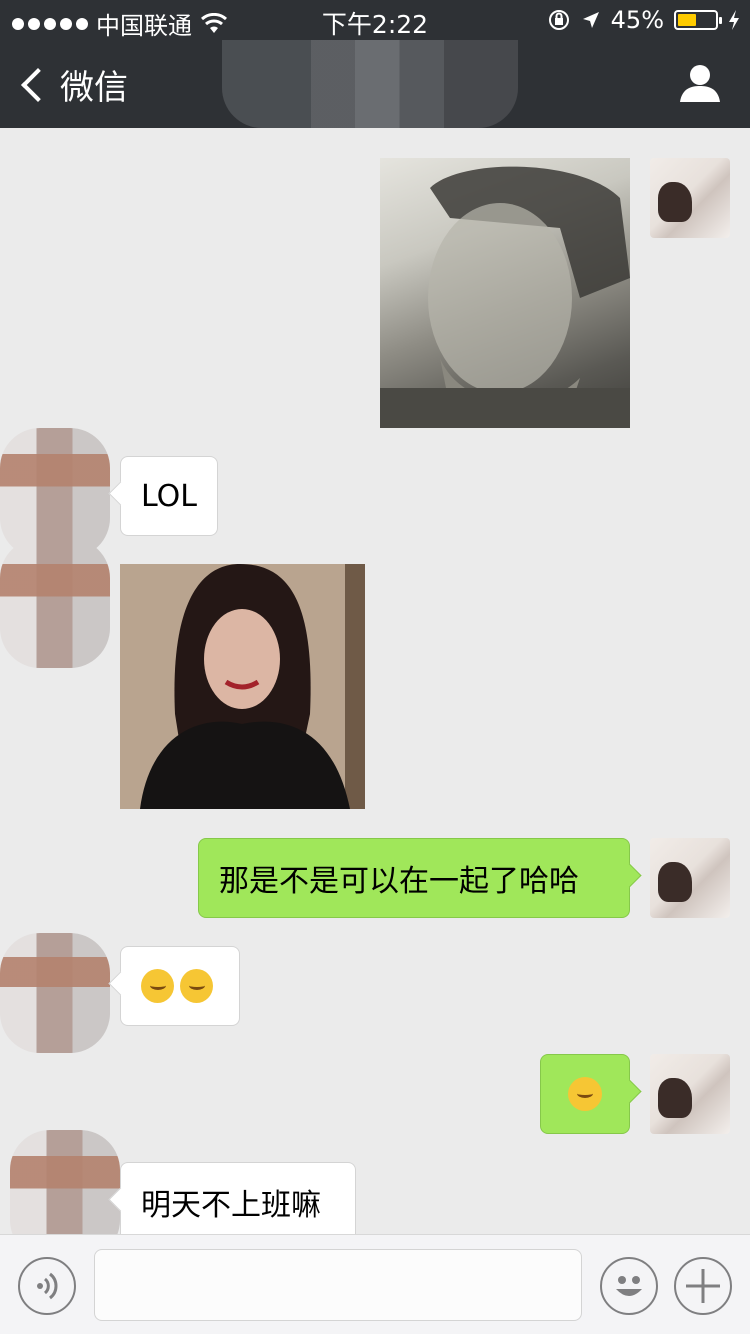 The width and height of the screenshot is (750, 1334). Describe the element at coordinates (558, 20) in the screenshot. I see `orientation-lock-icon` at that location.